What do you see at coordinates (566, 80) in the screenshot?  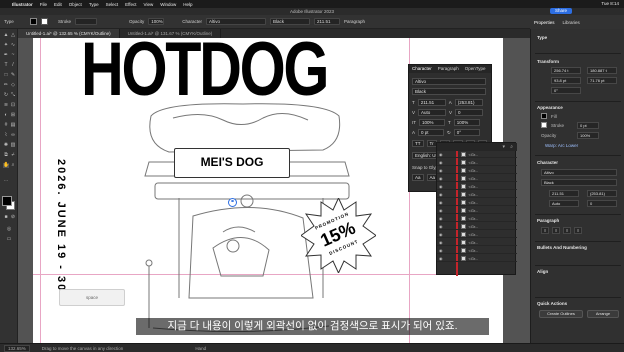 I see `props-w-field: 93.8 pt` at bounding box center [566, 80].